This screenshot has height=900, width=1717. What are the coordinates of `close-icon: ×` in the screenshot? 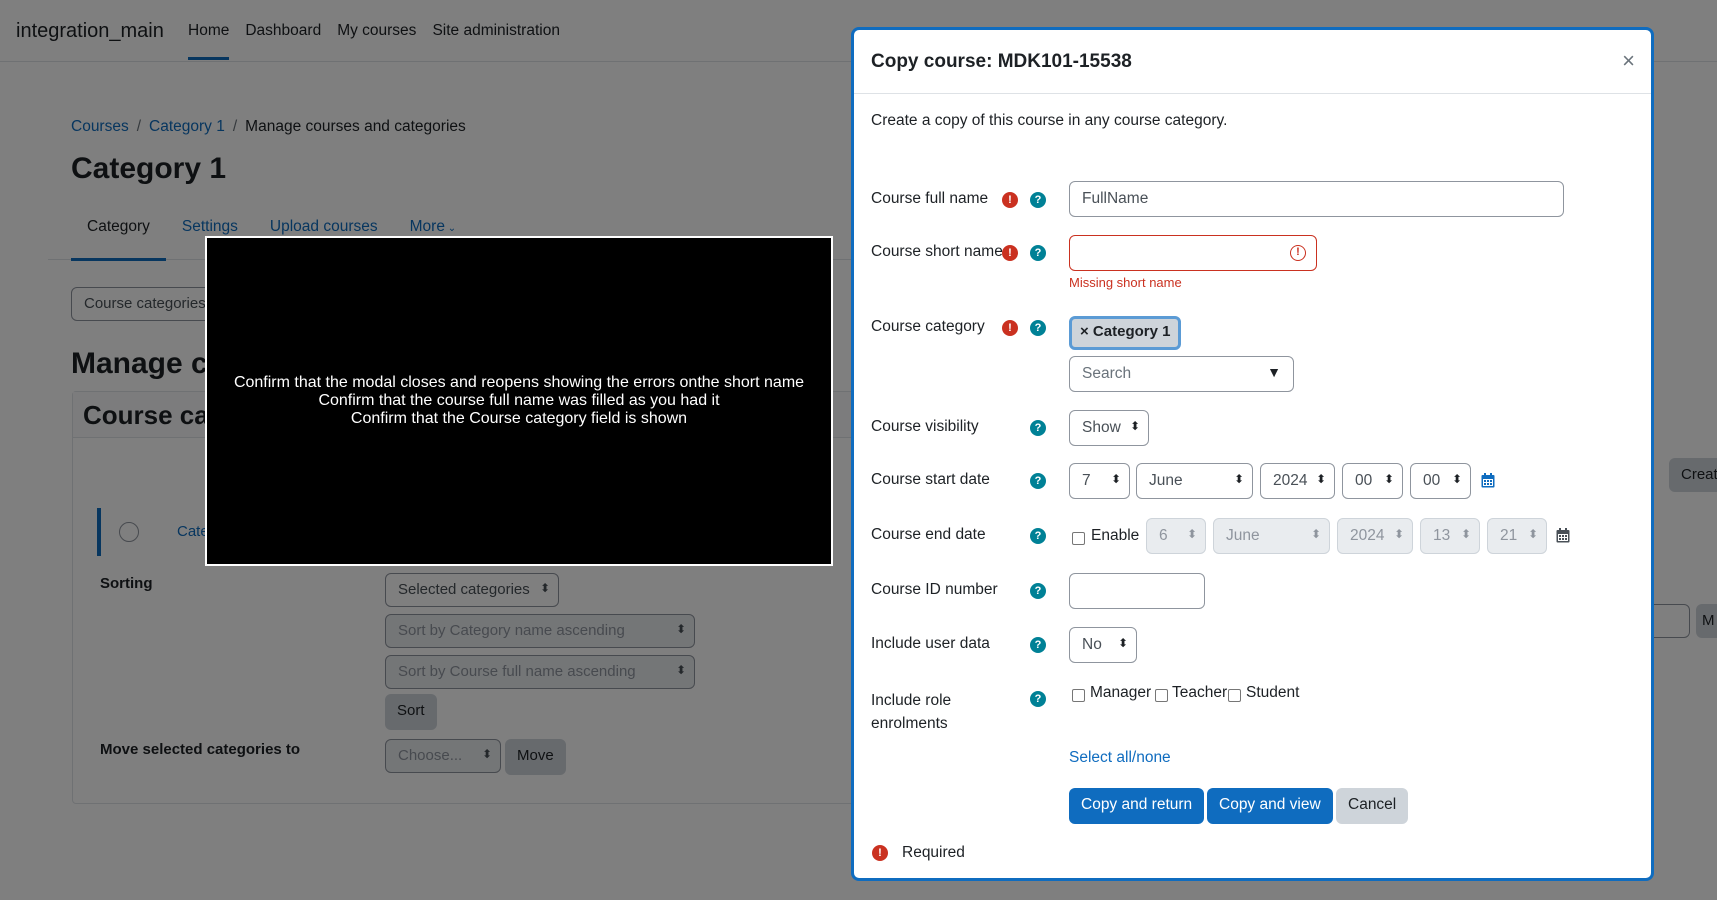 It's located at (1628, 61).